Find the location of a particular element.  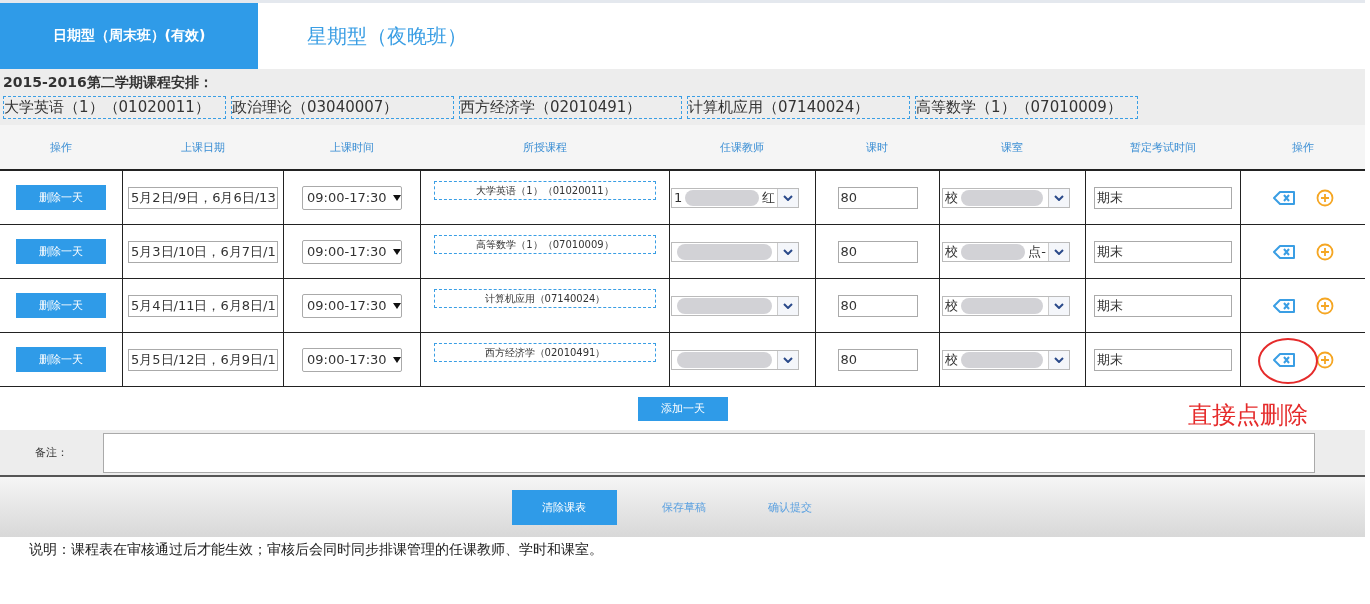

date-field: 5月5日/12日，6月9日/1 is located at coordinates (203, 359).